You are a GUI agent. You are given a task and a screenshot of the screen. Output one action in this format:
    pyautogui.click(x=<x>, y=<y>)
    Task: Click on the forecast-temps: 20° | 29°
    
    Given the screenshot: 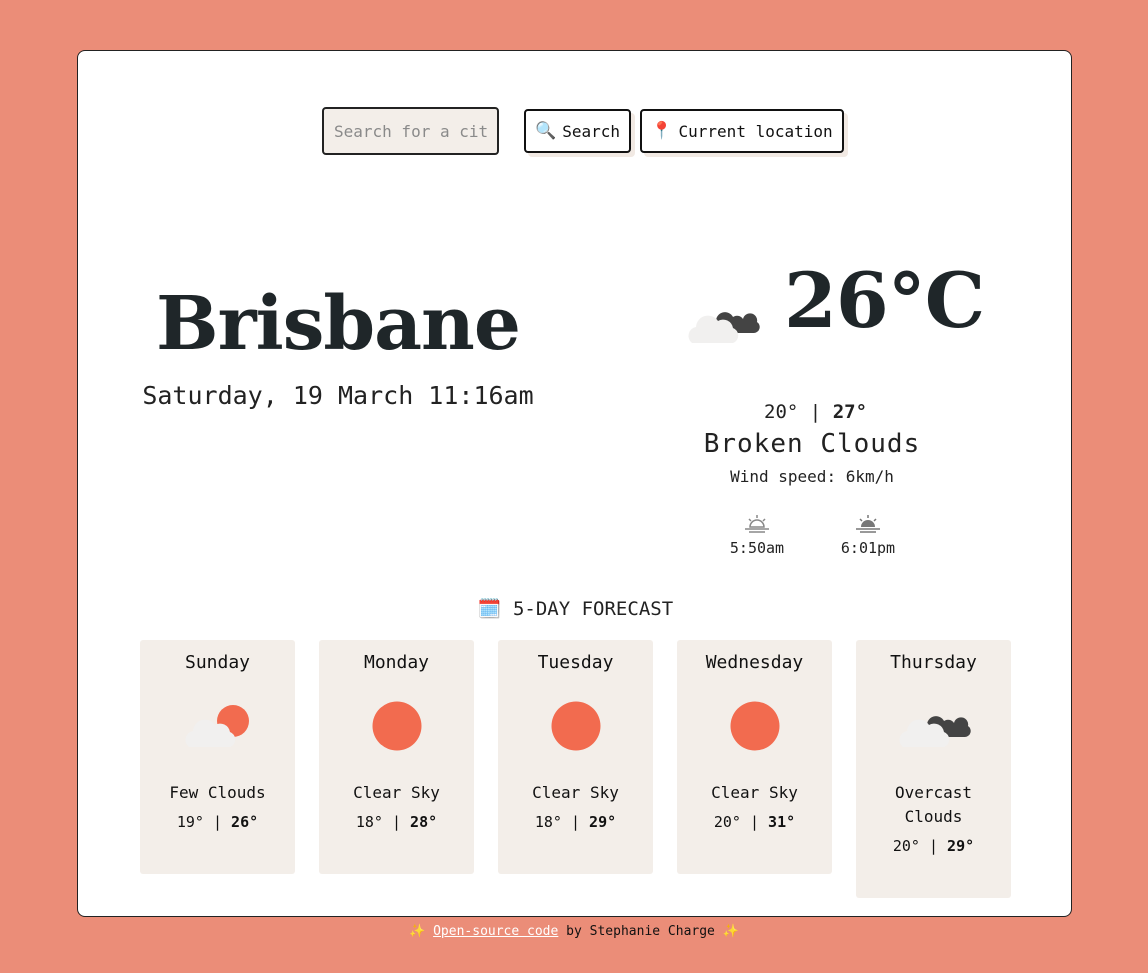 What is the action you would take?
    pyautogui.click(x=933, y=846)
    